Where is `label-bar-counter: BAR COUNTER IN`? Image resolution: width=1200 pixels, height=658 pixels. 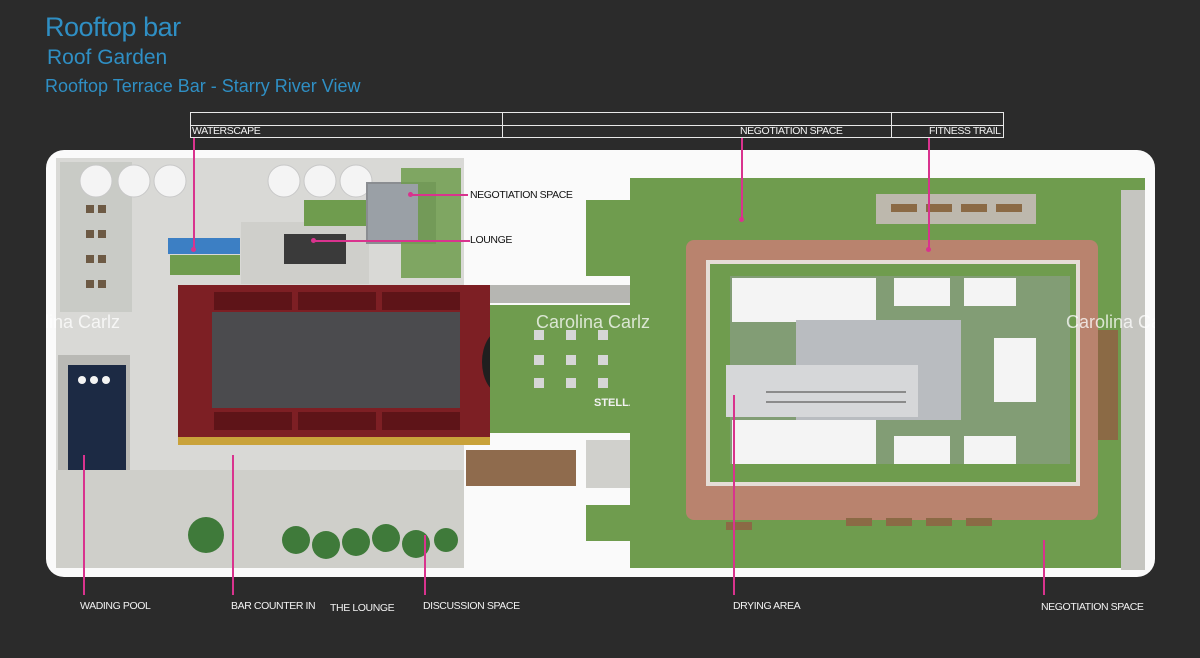
label-bar-counter: BAR COUNTER IN is located at coordinates (273, 606).